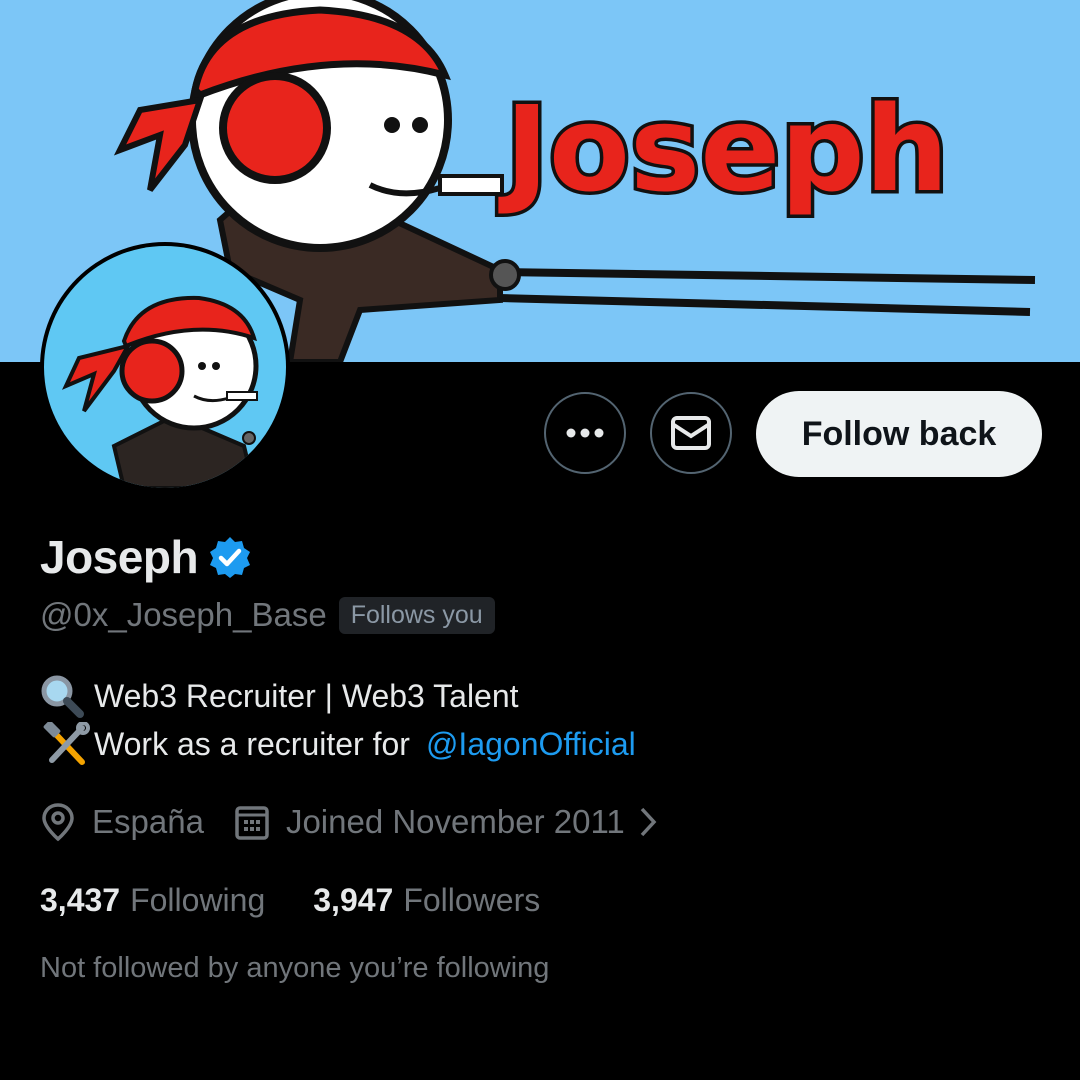 This screenshot has height=1080, width=1080. What do you see at coordinates (648, 822) in the screenshot?
I see `chevron-right-icon` at bounding box center [648, 822].